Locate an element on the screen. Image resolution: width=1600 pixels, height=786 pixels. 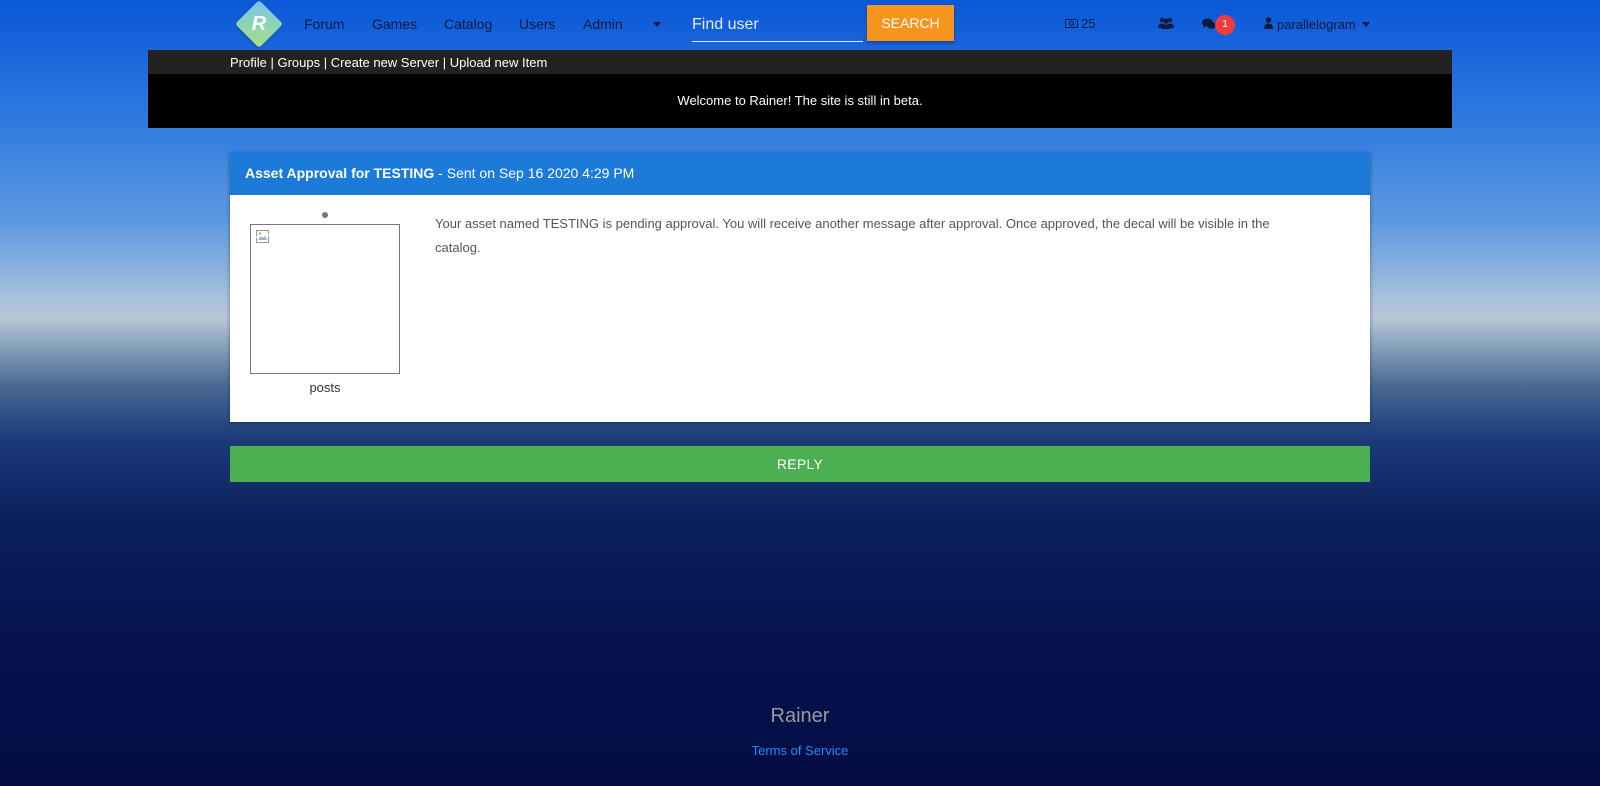
reply-button: REPLY is located at coordinates (800, 464).